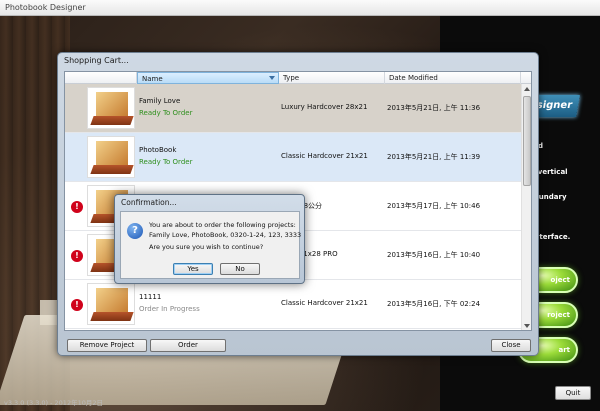 The width and height of the screenshot is (600, 411). What do you see at coordinates (240, 269) in the screenshot?
I see `no-button: No` at bounding box center [240, 269].